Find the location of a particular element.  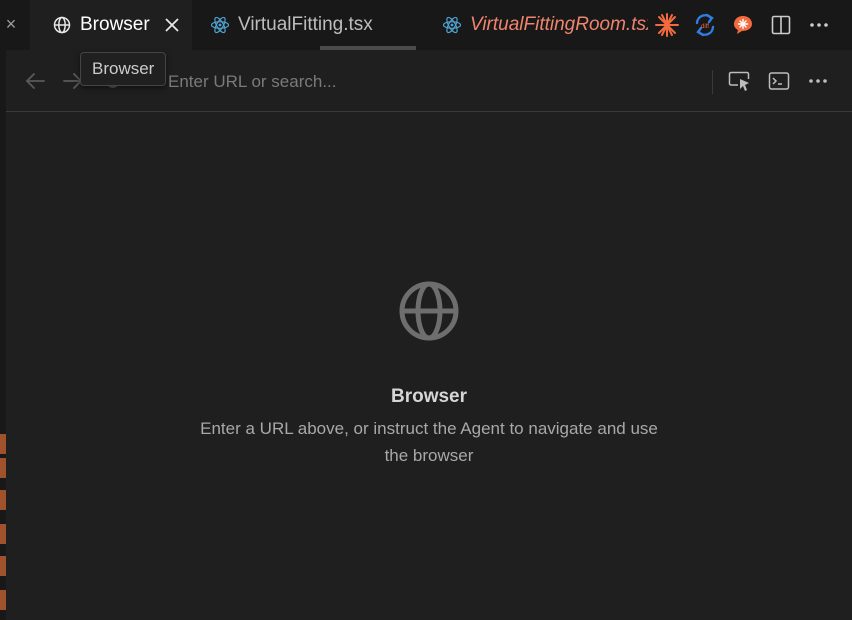

tab-tooltip: Browser is located at coordinates (123, 69).